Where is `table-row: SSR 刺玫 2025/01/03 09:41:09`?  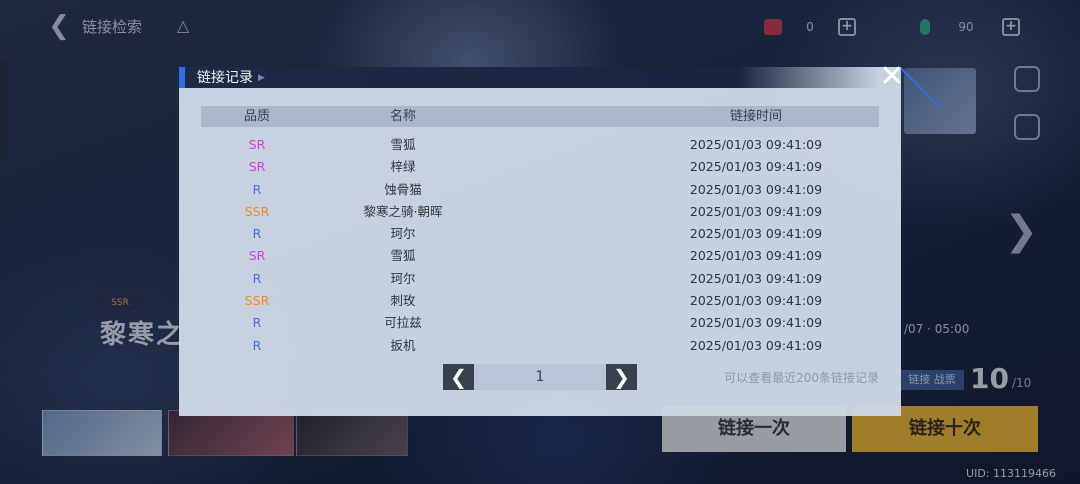
table-row: SSR 刺玫 2025/01/03 09:41:09 is located at coordinates (540, 301).